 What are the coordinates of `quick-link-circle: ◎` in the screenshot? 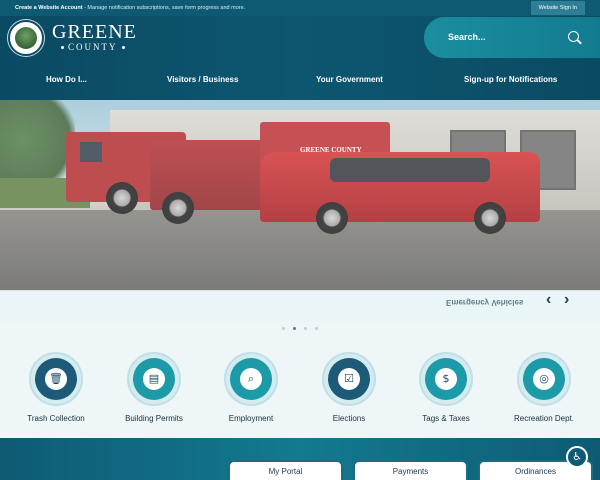 It's located at (544, 379).